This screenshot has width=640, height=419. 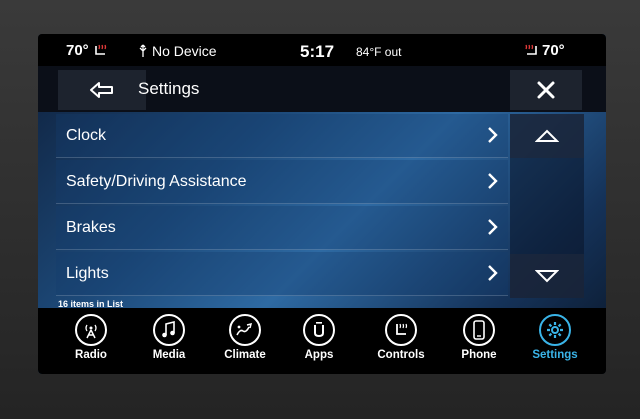 I want to click on page-title: Settings, so click(x=169, y=88).